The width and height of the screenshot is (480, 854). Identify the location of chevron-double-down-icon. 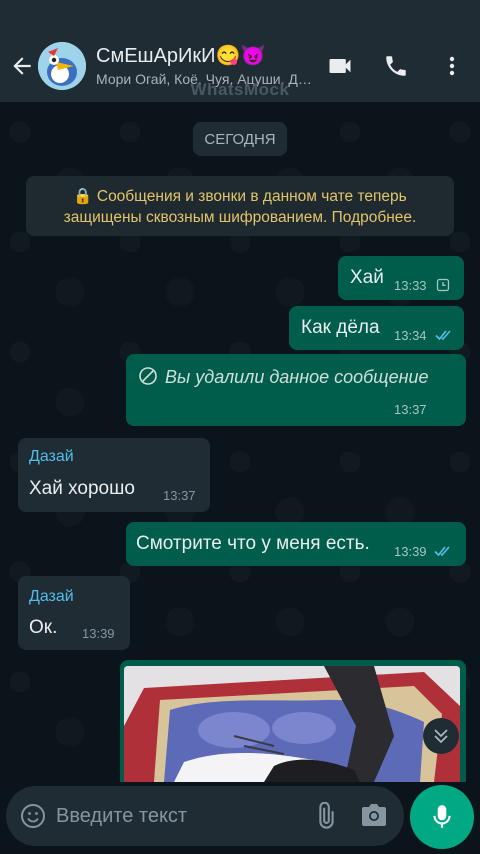
(441, 736).